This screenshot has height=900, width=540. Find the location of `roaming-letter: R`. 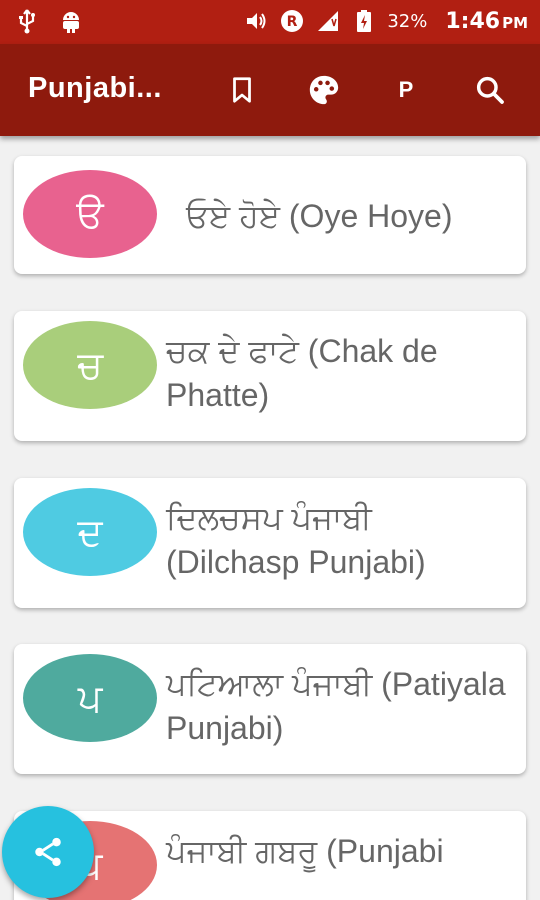

roaming-letter: R is located at coordinates (292, 22).